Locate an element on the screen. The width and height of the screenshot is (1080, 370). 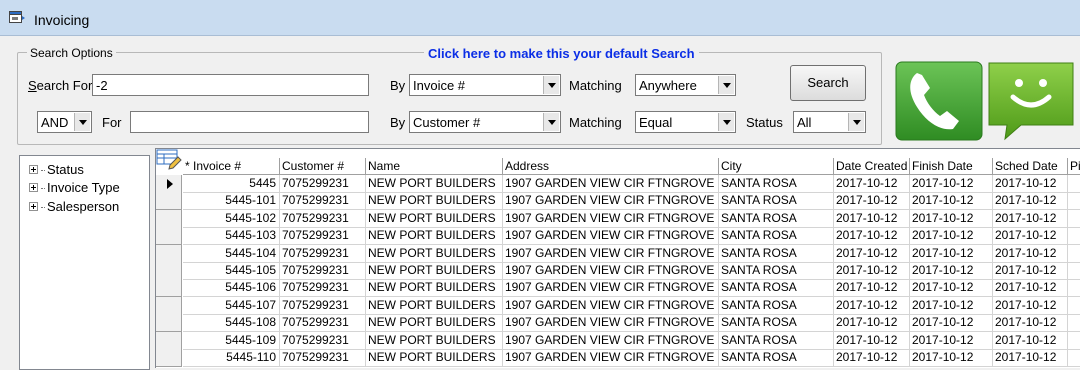
cell-invoice-number: 5445-104 is located at coordinates (231, 253).